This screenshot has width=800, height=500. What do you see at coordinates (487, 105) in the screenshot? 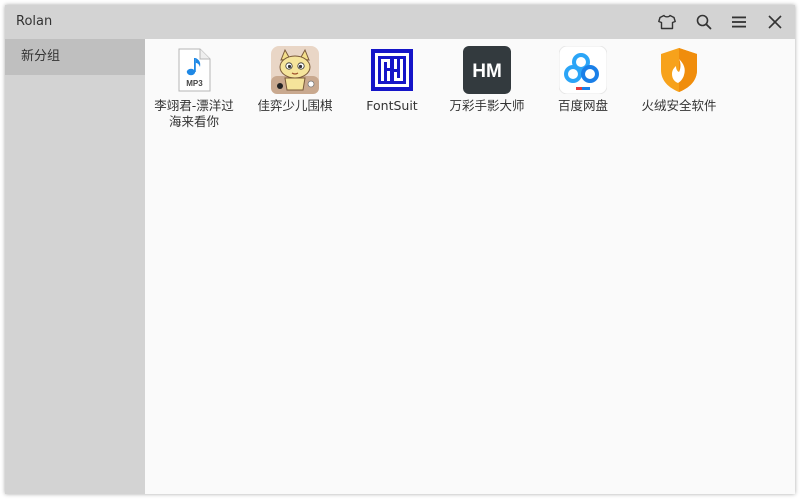
I see `app-item-label: 万彩手影大师` at bounding box center [487, 105].